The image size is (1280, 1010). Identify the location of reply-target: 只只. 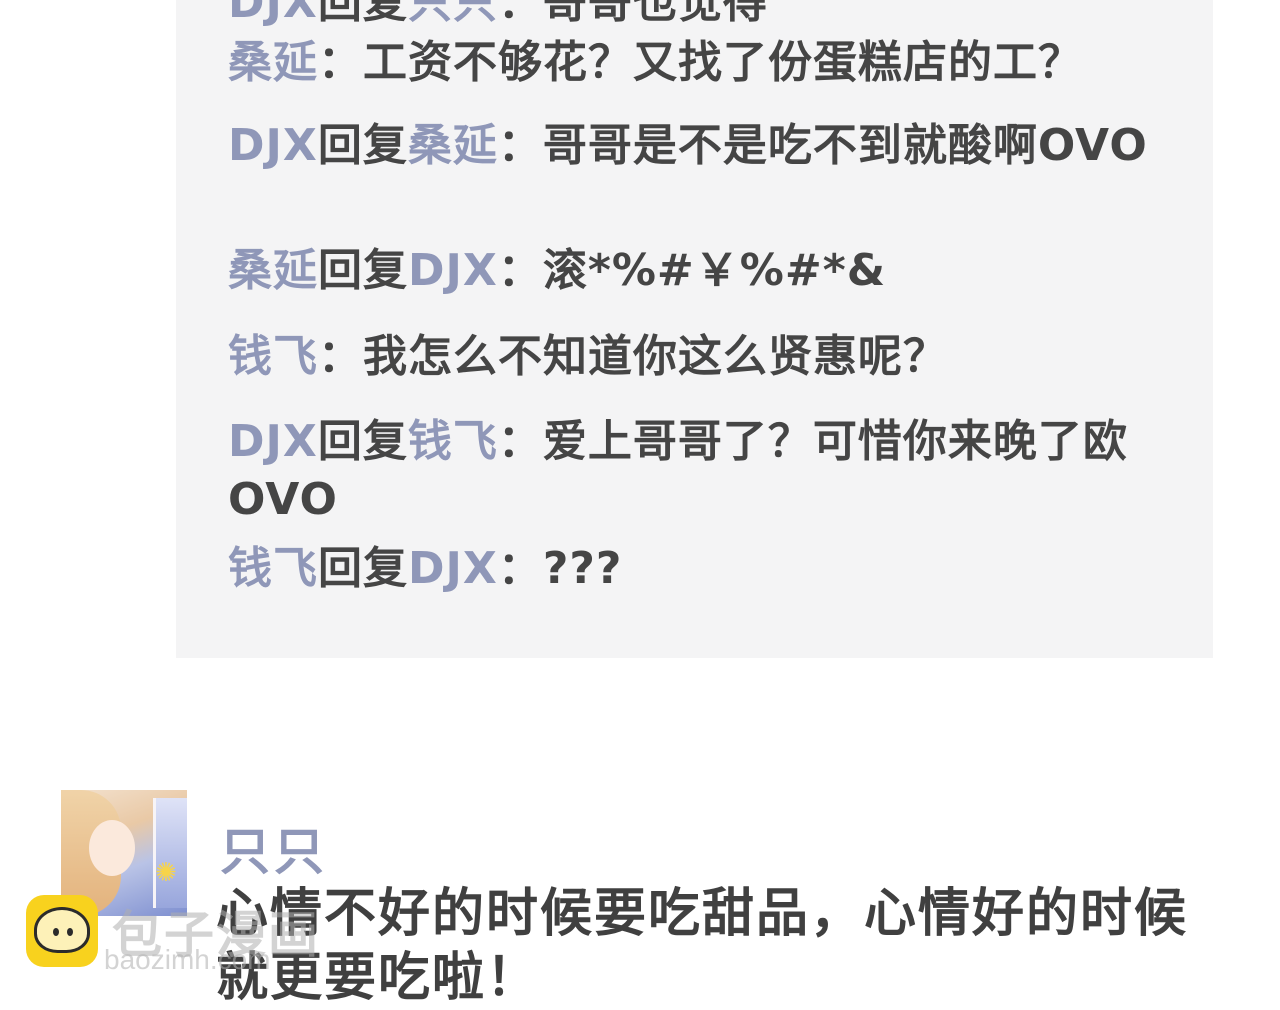
(453, 14).